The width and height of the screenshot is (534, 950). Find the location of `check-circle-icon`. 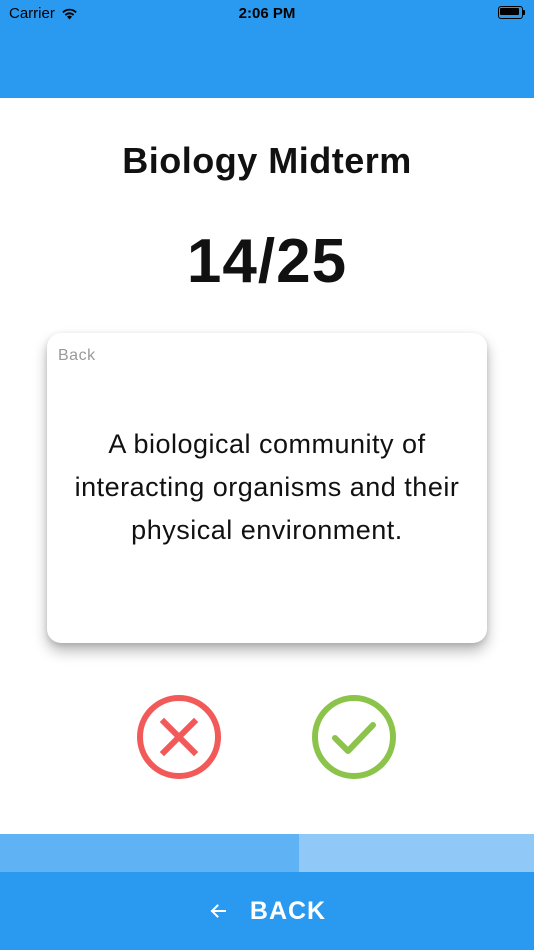

check-circle-icon is located at coordinates (354, 737).